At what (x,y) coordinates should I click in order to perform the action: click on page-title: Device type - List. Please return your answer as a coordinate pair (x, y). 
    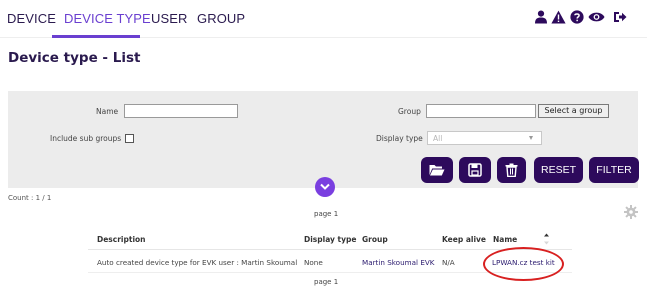
    Looking at the image, I should click on (74, 58).